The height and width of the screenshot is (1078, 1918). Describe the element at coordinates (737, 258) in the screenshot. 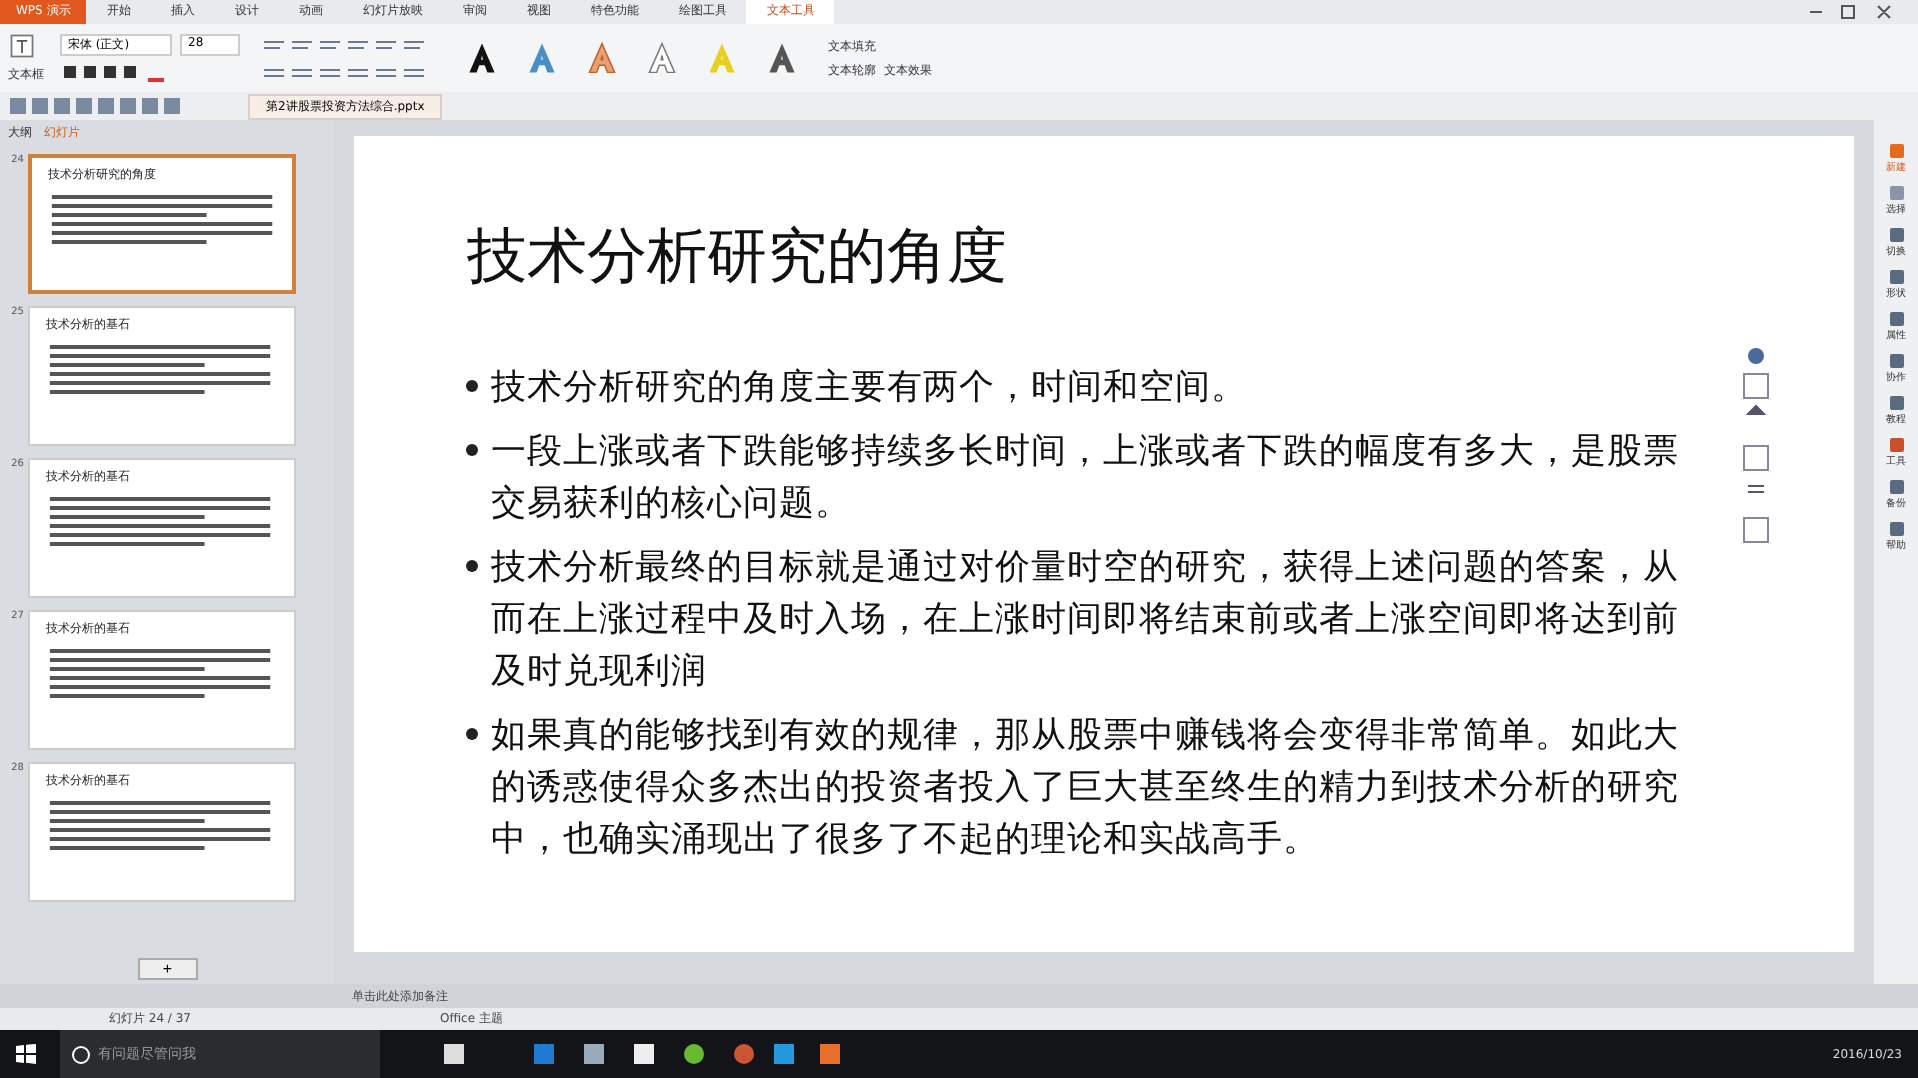

I see `slide-title: 技术分析研究的角度` at that location.